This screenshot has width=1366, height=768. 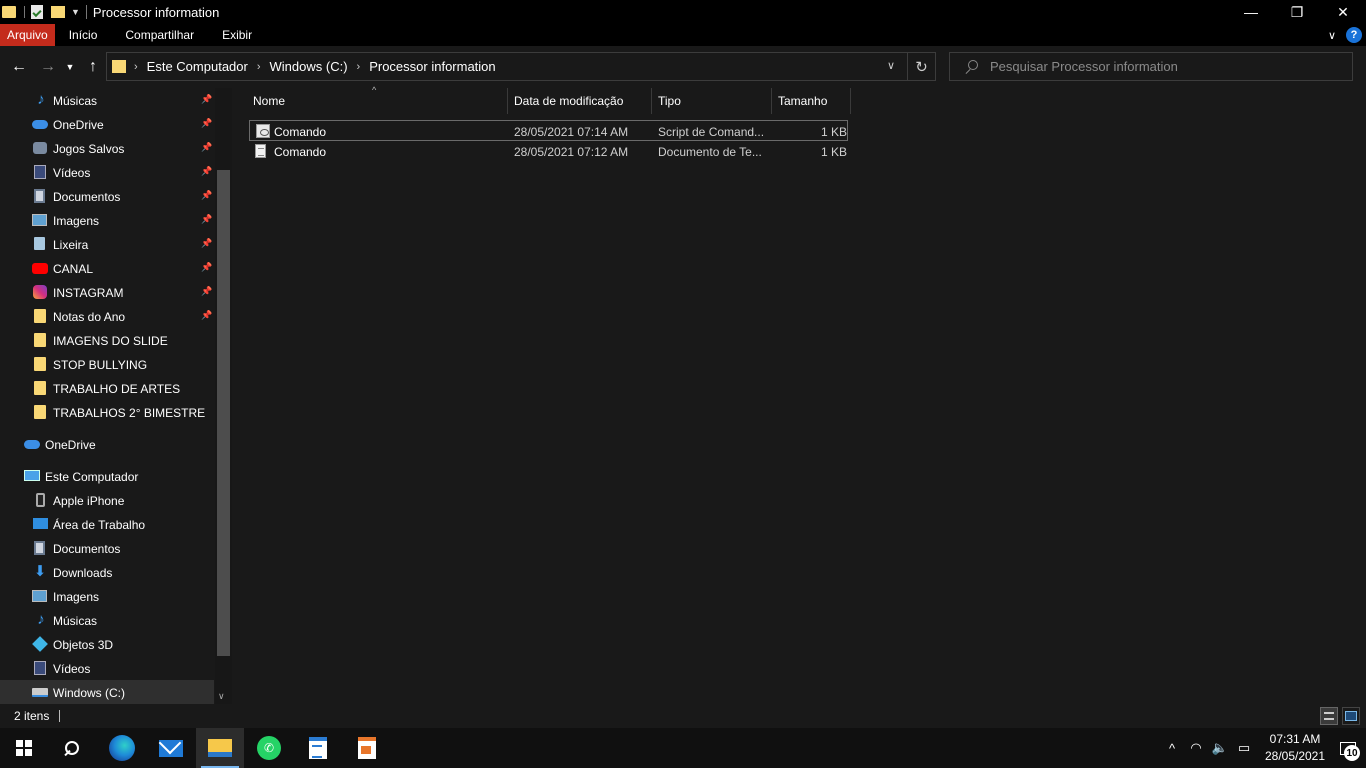 What do you see at coordinates (1172, 748) in the screenshot?
I see `show-hidden-icons-chevron-icon: ^` at bounding box center [1172, 748].